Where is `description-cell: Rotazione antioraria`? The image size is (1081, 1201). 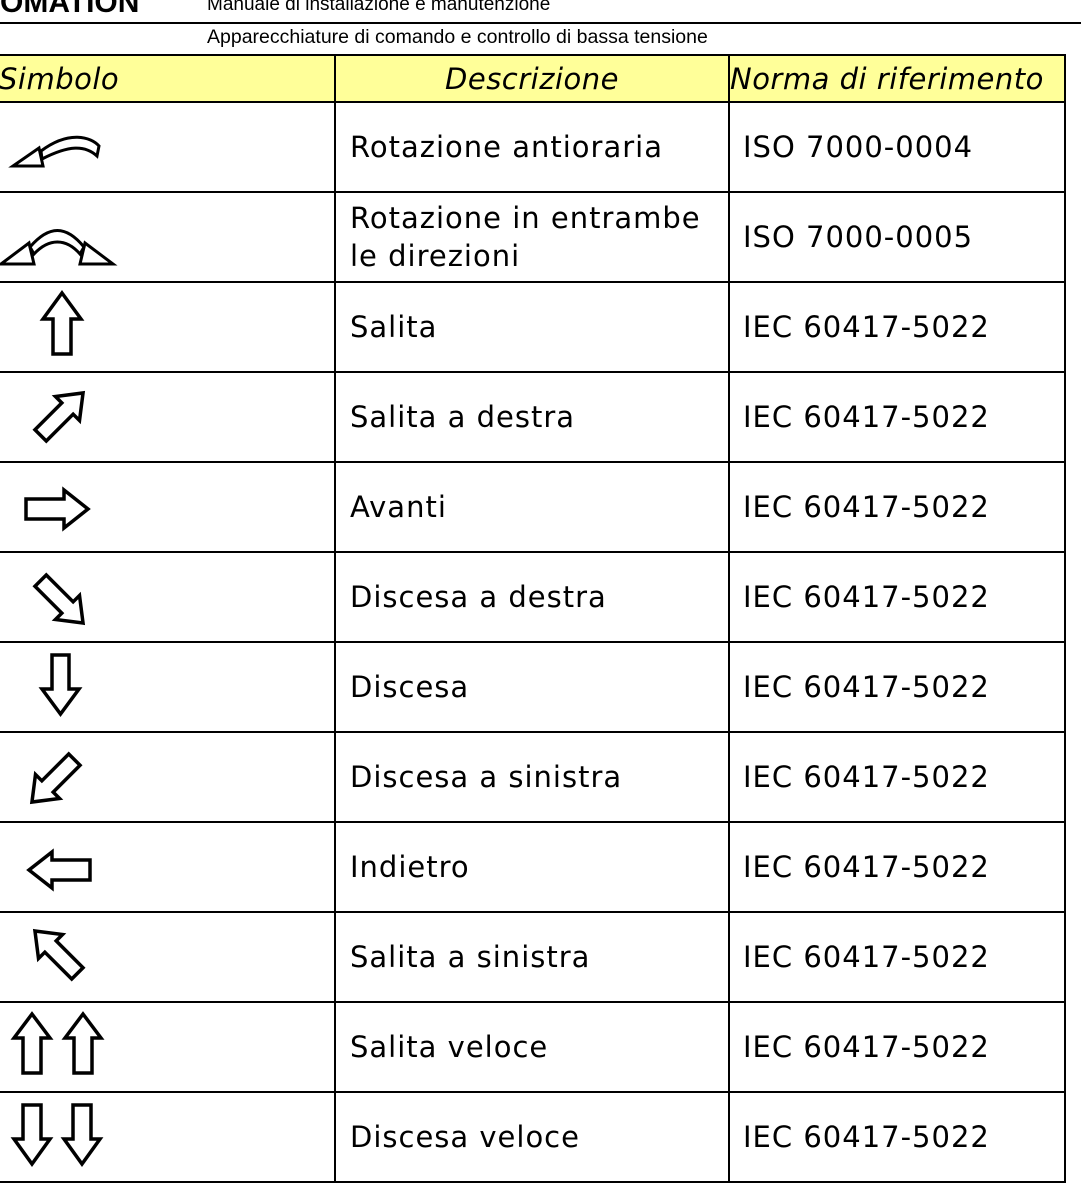 description-cell: Rotazione antioraria is located at coordinates (532, 147).